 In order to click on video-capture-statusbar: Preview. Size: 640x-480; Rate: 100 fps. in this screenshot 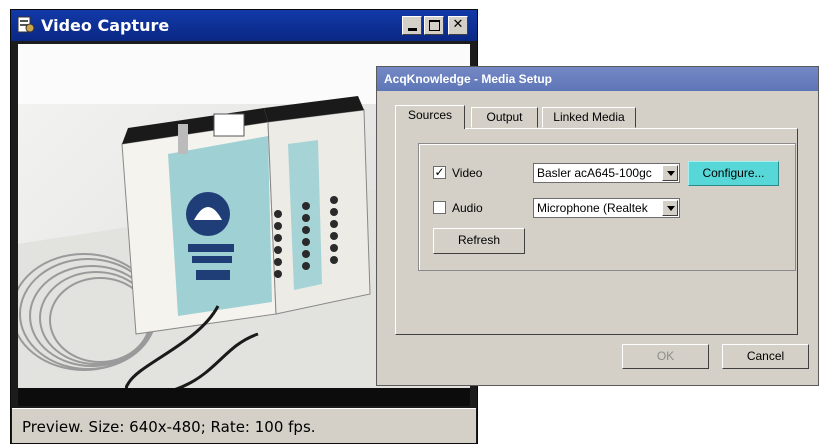, I will do `click(244, 425)`.